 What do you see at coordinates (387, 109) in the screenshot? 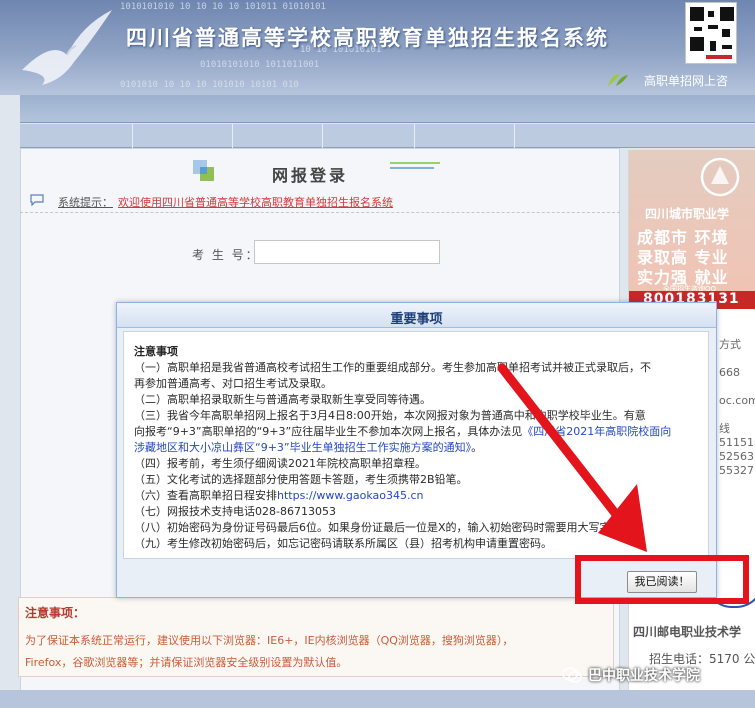
I see `nav-bar-top` at bounding box center [387, 109].